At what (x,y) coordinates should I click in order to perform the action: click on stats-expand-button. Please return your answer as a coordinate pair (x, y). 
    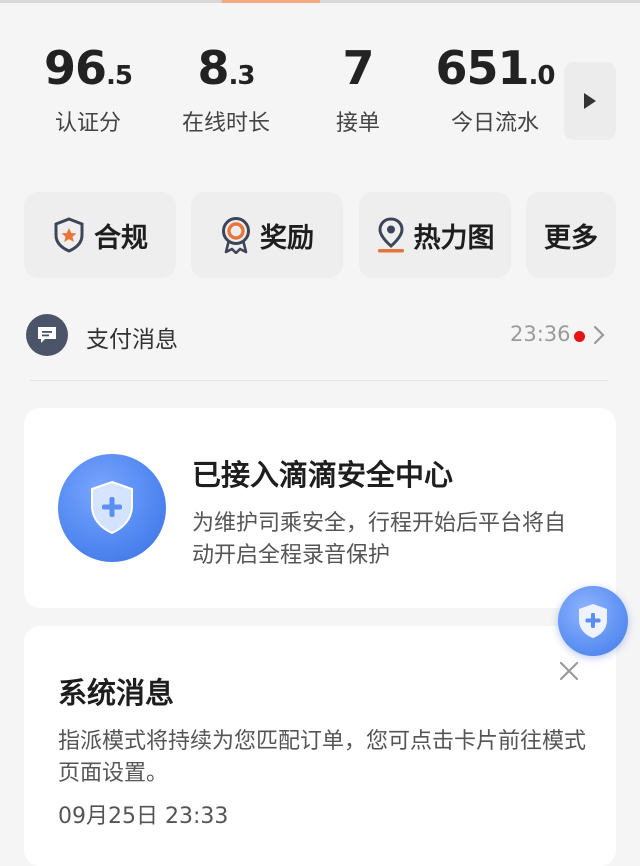
    Looking at the image, I should click on (590, 101).